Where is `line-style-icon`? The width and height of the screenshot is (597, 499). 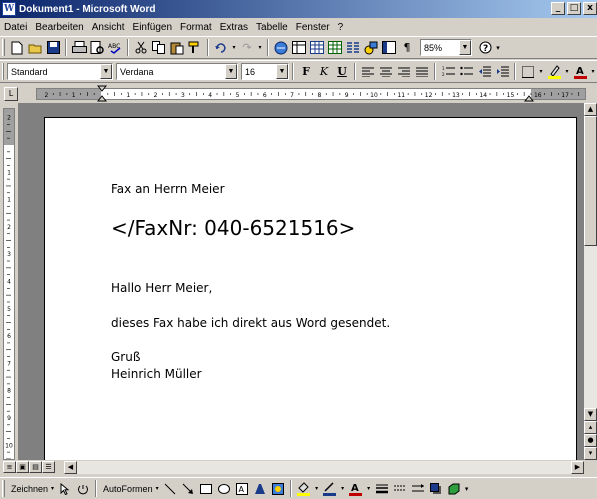
line-style-icon is located at coordinates (382, 489).